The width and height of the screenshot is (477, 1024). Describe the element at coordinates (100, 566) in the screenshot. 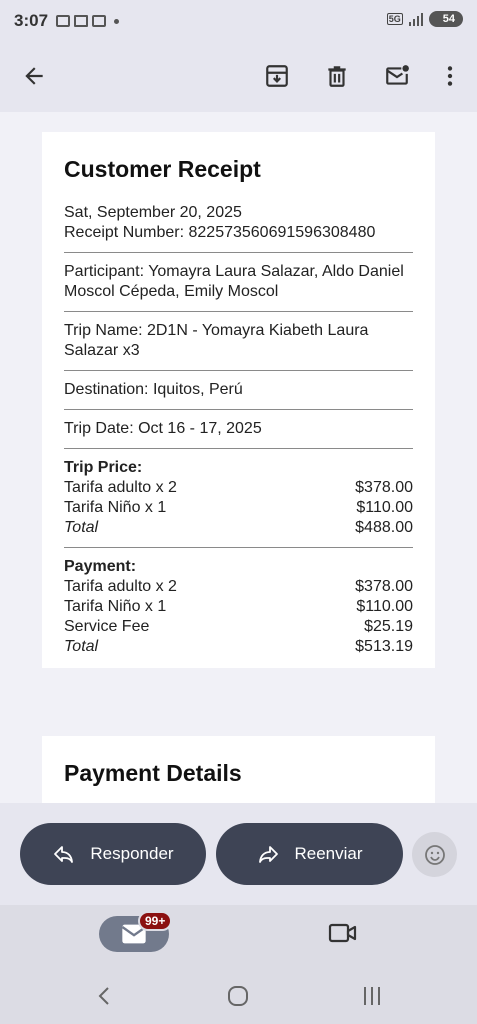

I see `payment-heading: Payment:` at that location.